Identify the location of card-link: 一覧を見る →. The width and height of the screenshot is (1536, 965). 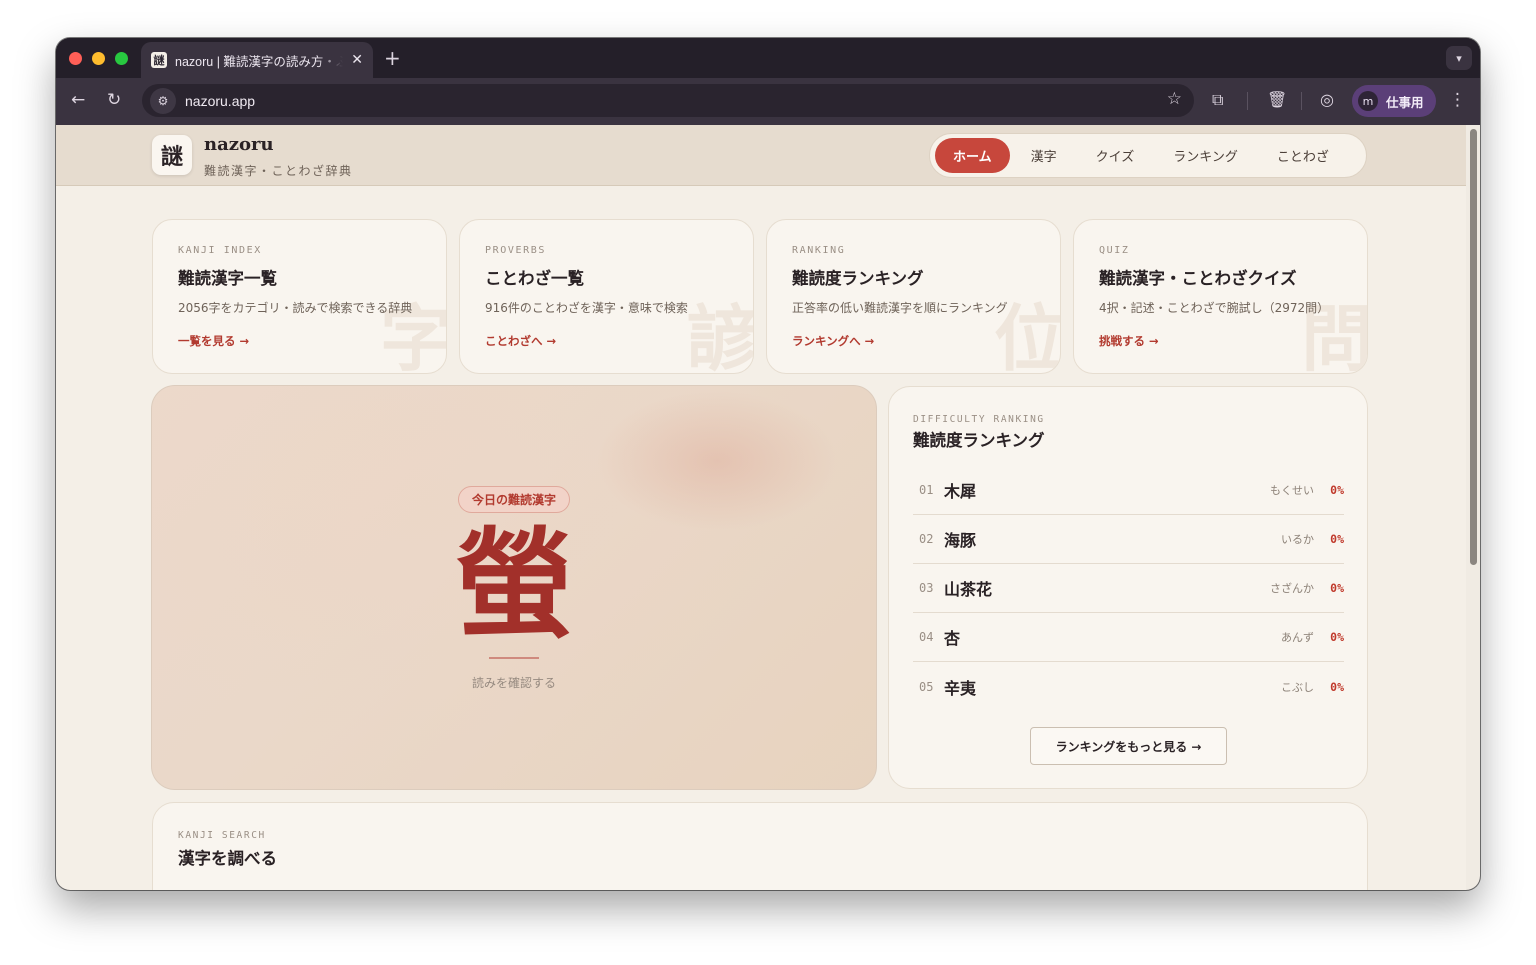
(213, 341).